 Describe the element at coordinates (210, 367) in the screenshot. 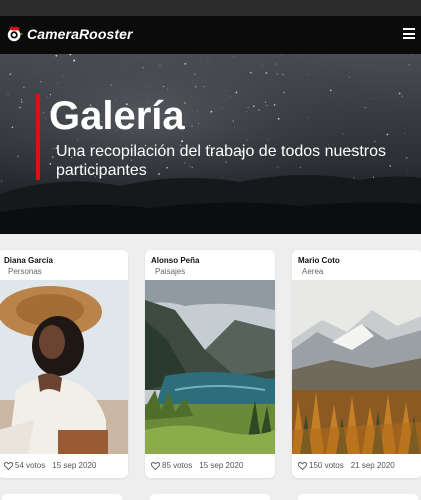

I see `landscape-photo` at that location.